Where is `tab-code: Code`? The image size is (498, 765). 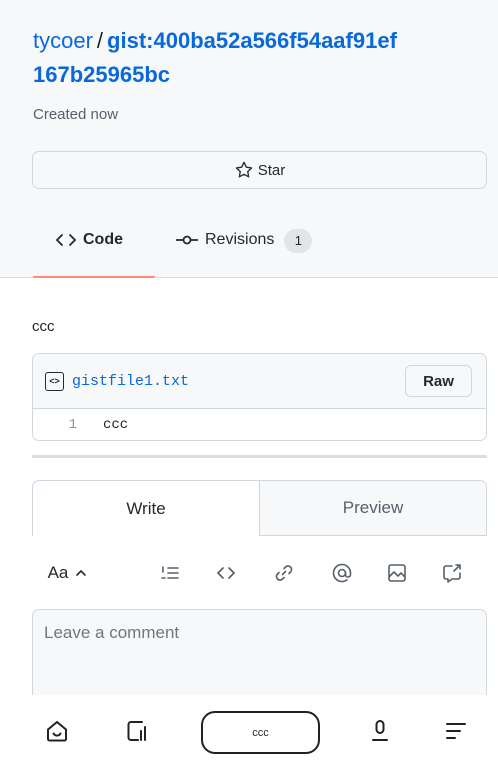
tab-code: Code is located at coordinates (94, 250).